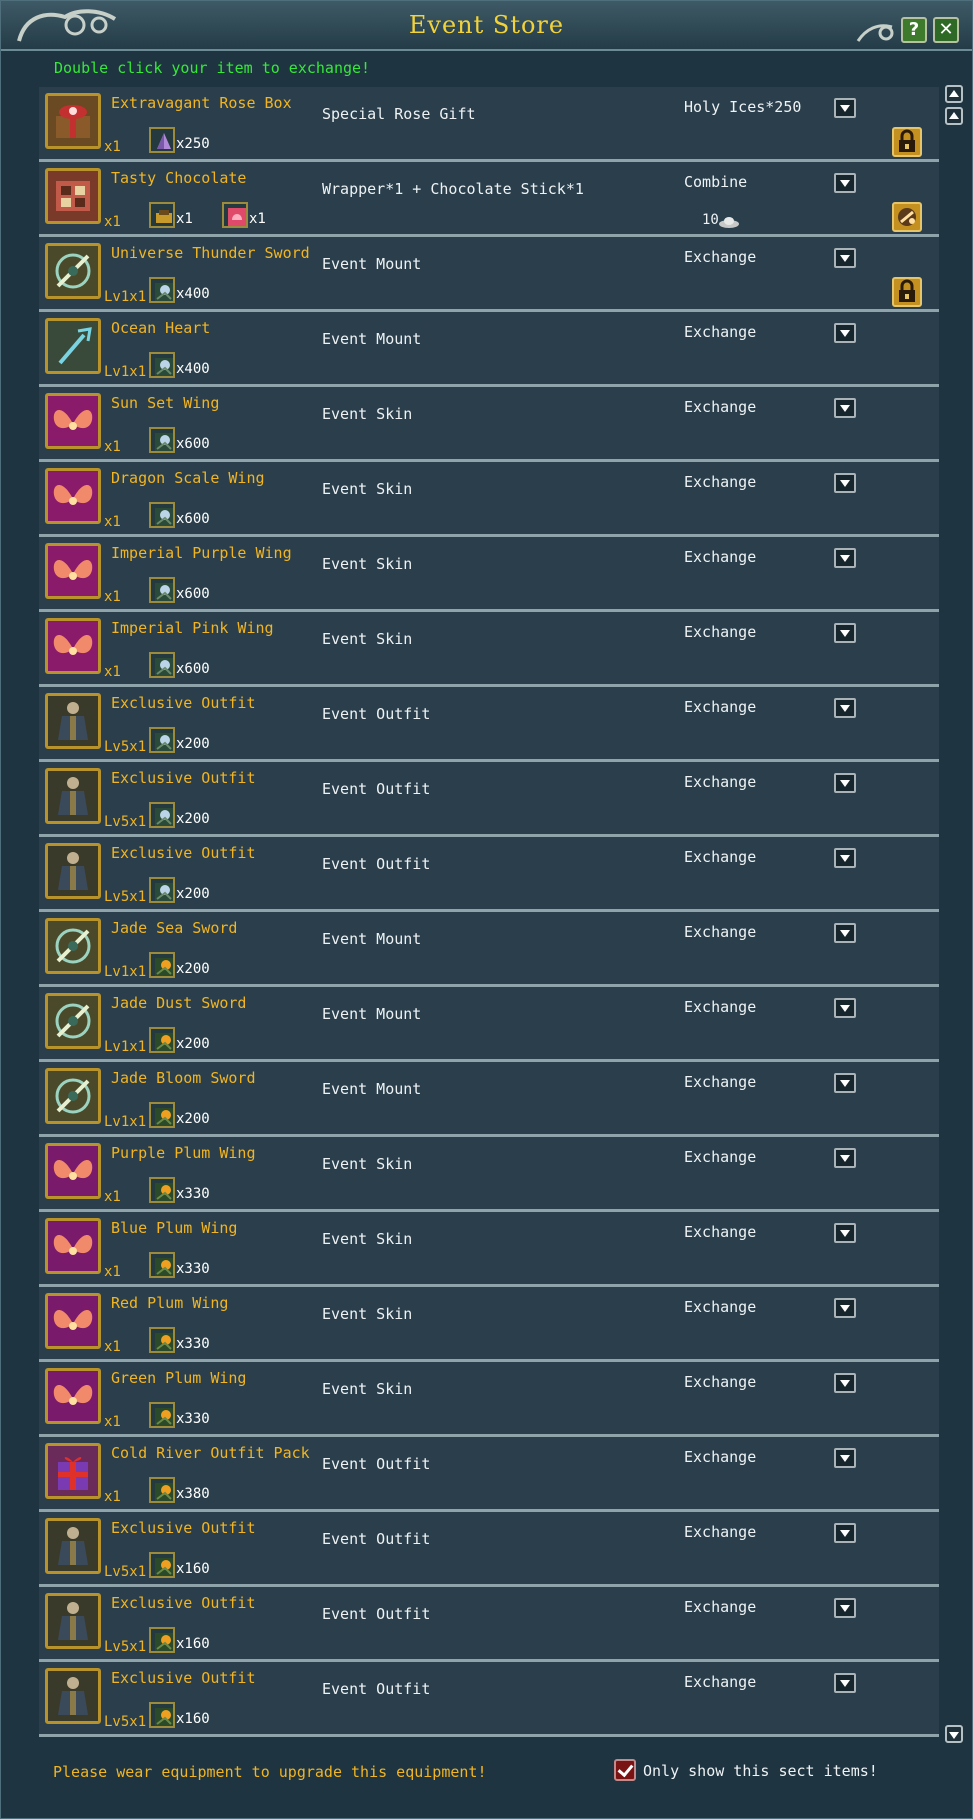 The width and height of the screenshot is (973, 1819). Describe the element at coordinates (907, 217) in the screenshot. I see `combine-icon` at that location.